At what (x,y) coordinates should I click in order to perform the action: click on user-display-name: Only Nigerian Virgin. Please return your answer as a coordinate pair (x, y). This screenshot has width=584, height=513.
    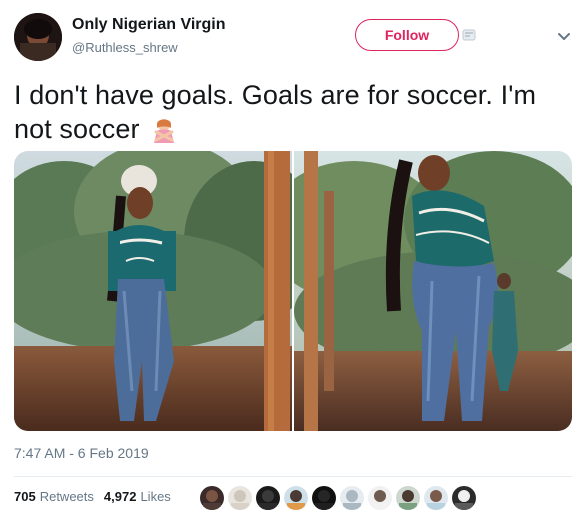
    Looking at the image, I should click on (149, 25).